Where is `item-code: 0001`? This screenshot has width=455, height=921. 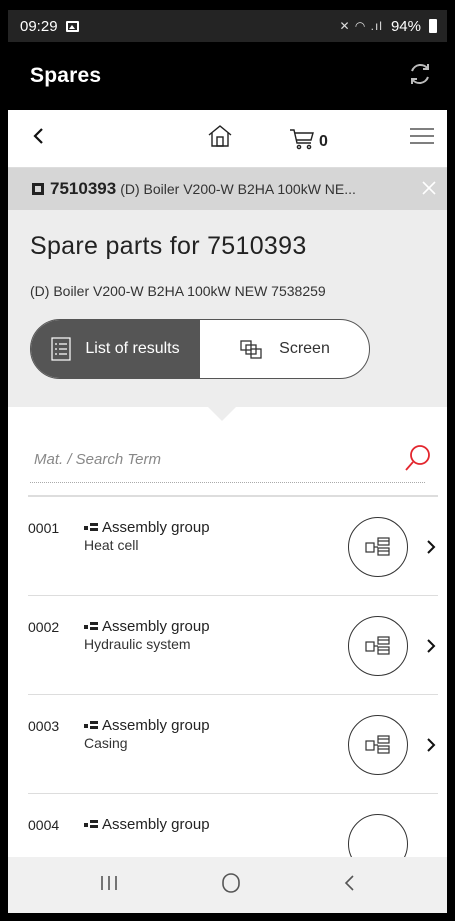 item-code: 0001 is located at coordinates (44, 528).